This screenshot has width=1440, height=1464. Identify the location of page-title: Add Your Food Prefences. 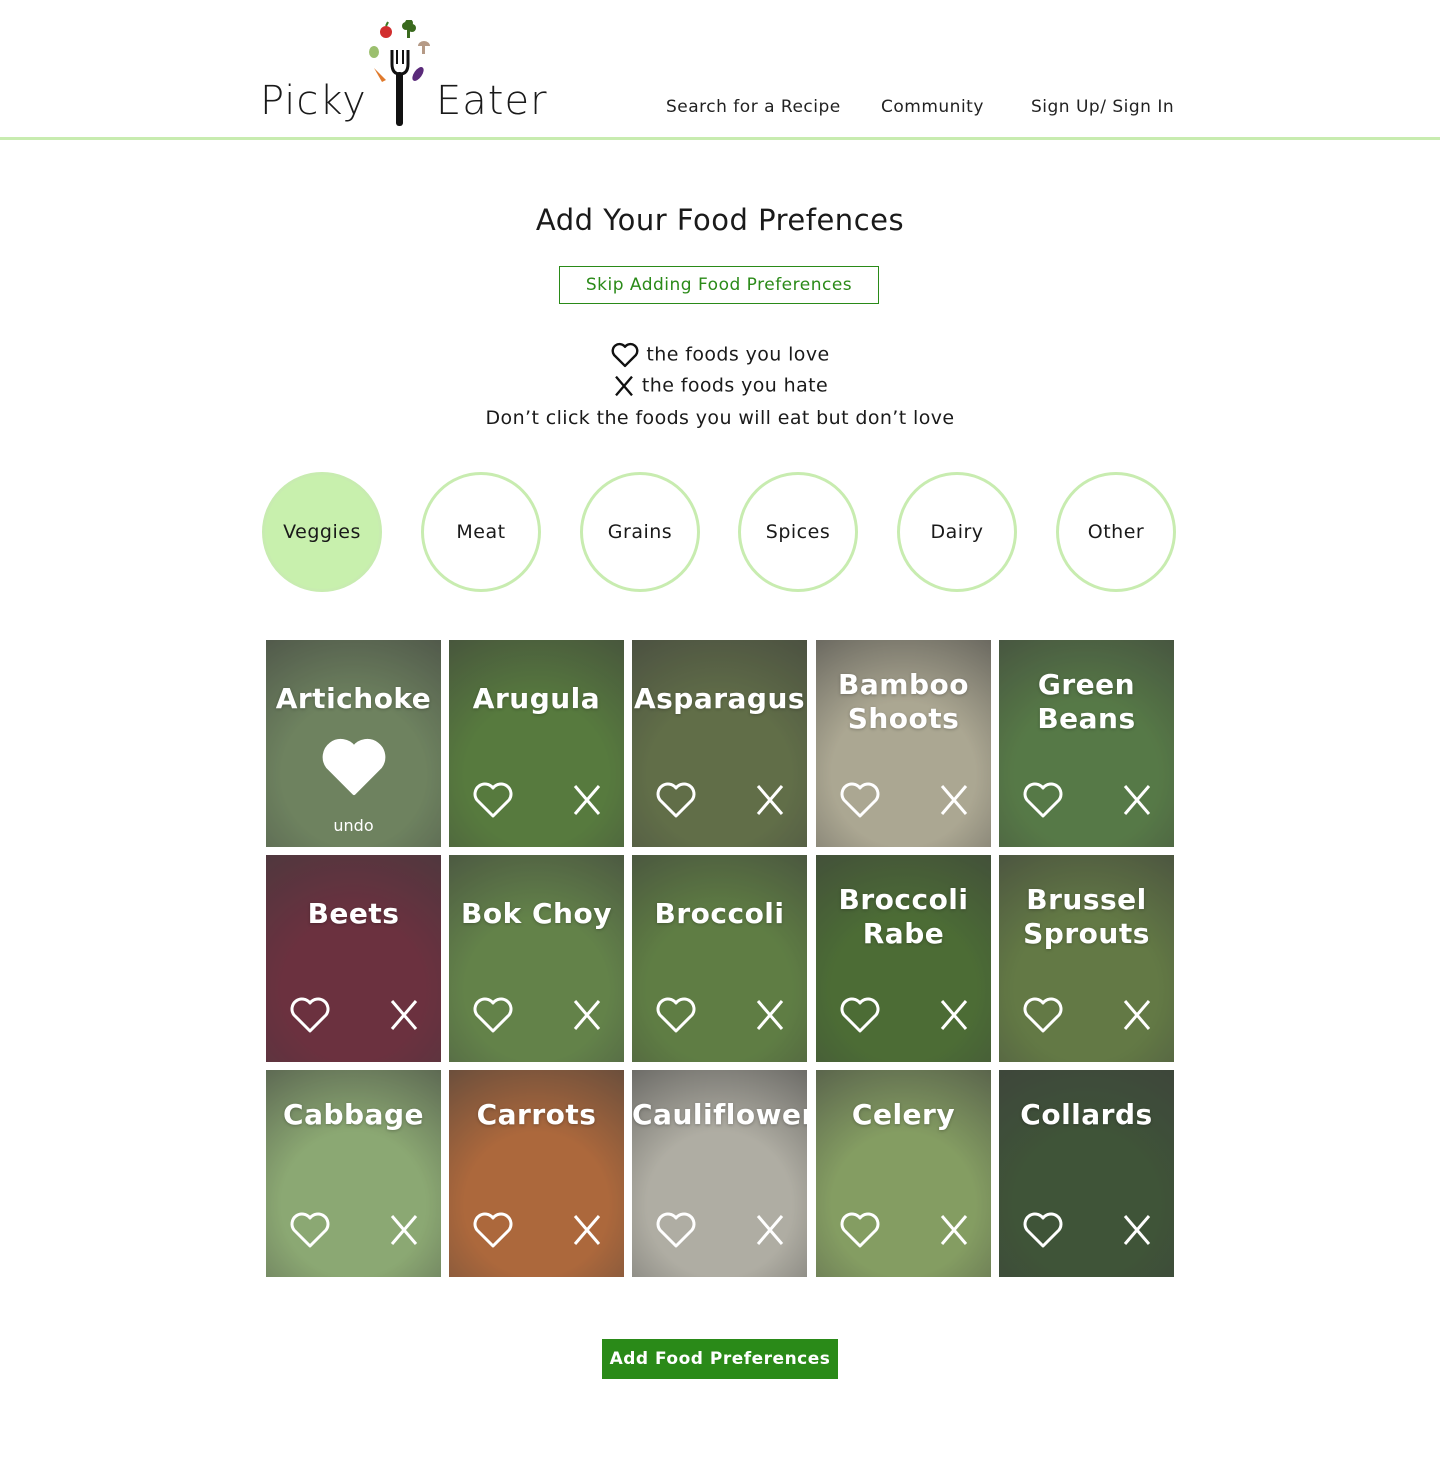
(720, 220).